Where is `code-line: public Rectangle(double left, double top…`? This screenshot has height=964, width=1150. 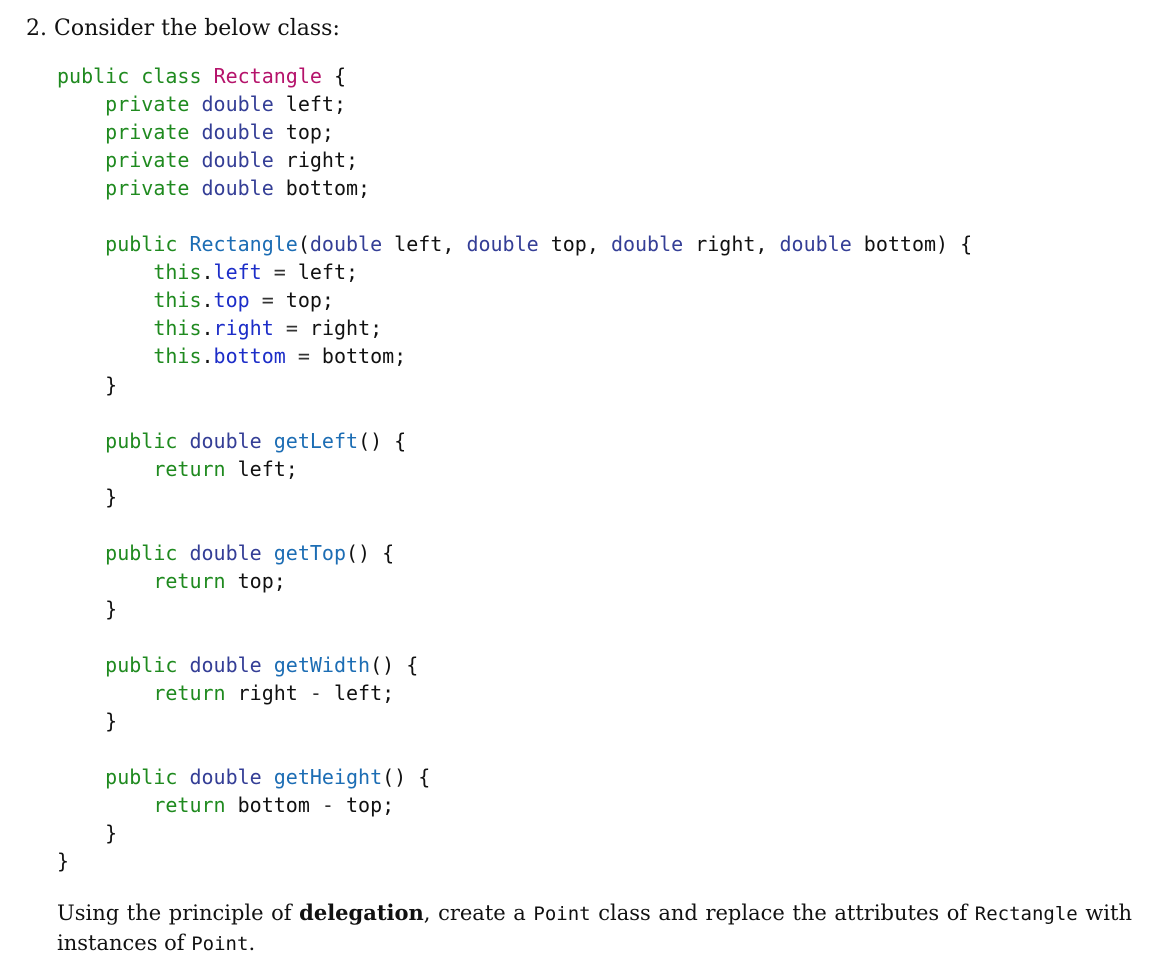
code-line: public Rectangle(double left, double top… is located at coordinates (514, 244).